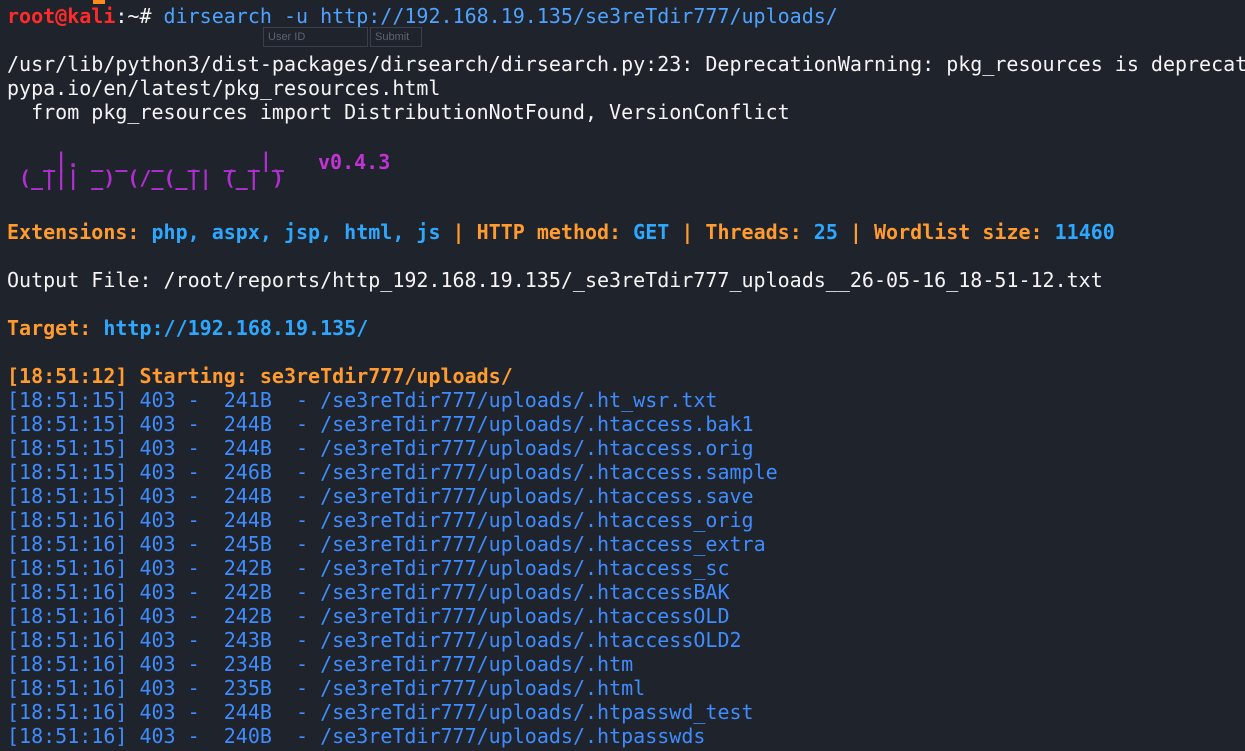 Image resolution: width=1245 pixels, height=751 pixels. What do you see at coordinates (247, 664) in the screenshot?
I see `result-size: 234B` at bounding box center [247, 664].